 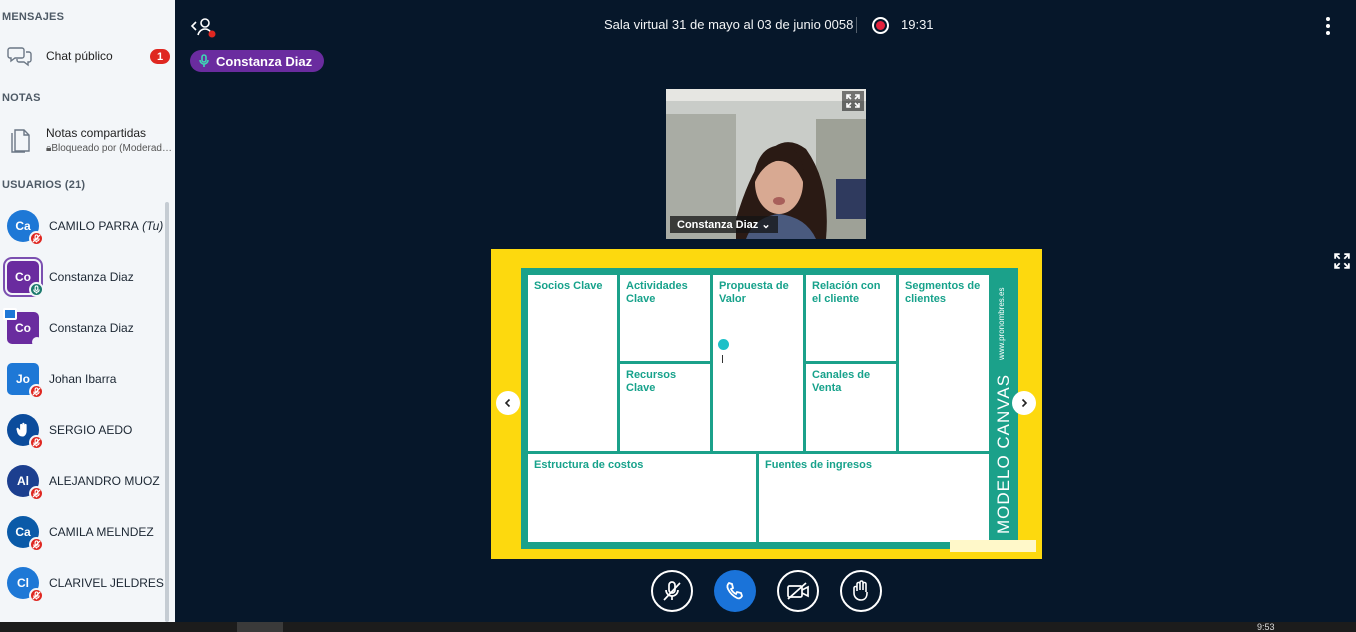 I want to click on user-name-text: CAMILA MELNDEZ, so click(x=101, y=532).